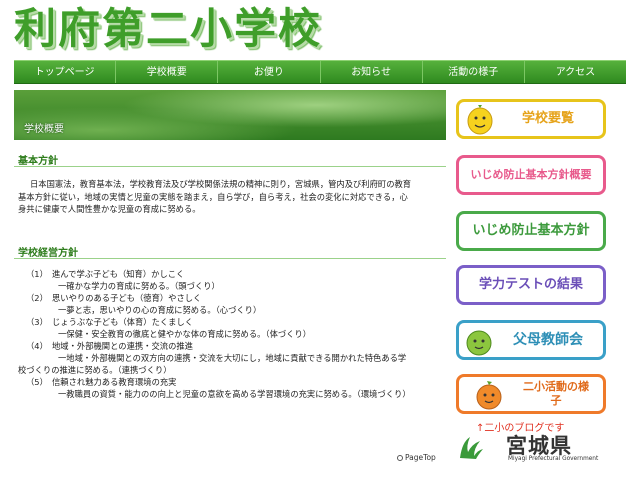  I want to click on site-title: 利府第二小学校, so click(168, 28).